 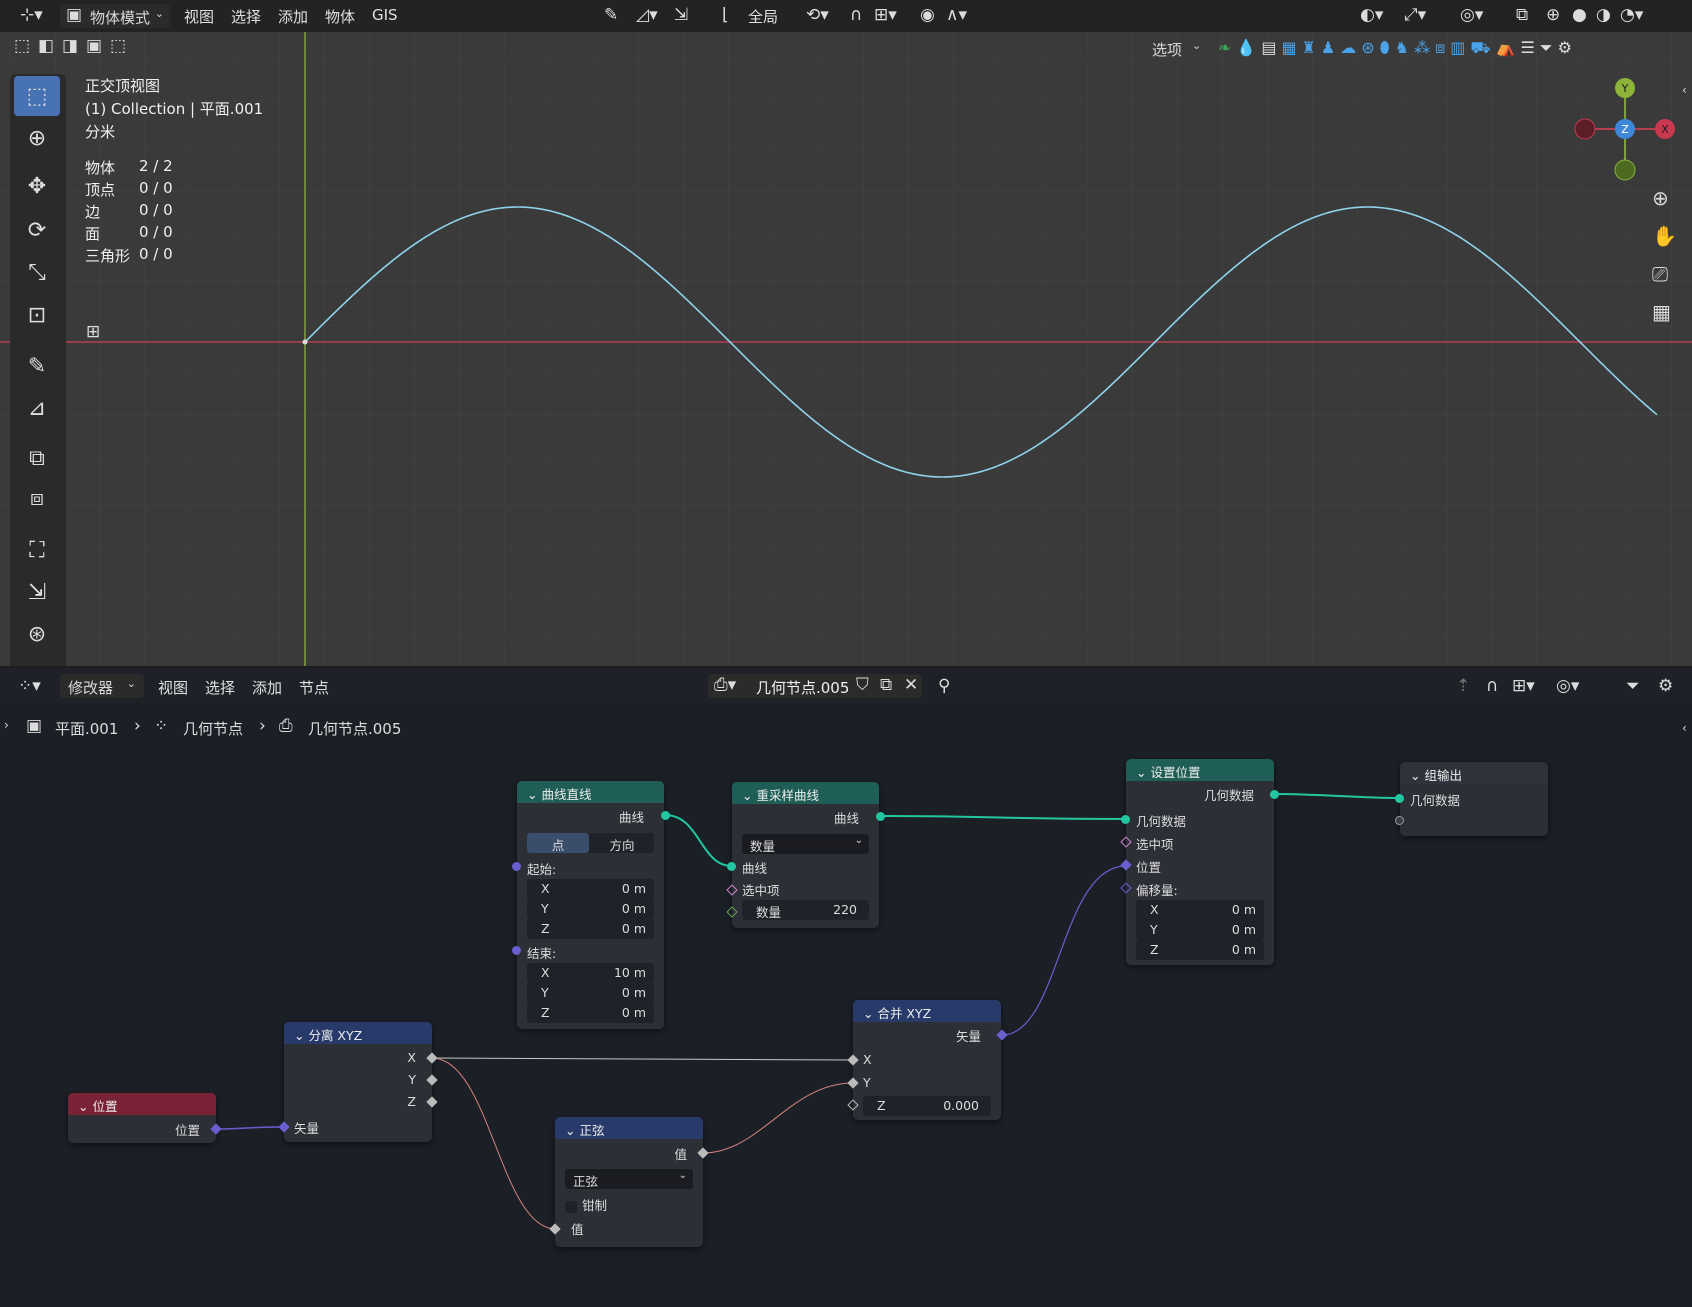 I want to click on checkbox-label: 钳制, so click(x=595, y=1205).